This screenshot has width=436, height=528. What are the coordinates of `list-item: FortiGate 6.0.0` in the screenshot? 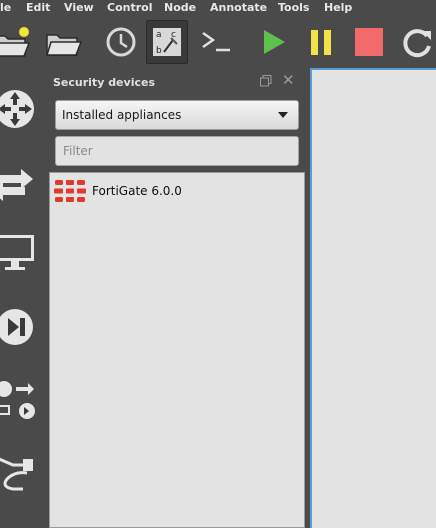 It's located at (174, 191).